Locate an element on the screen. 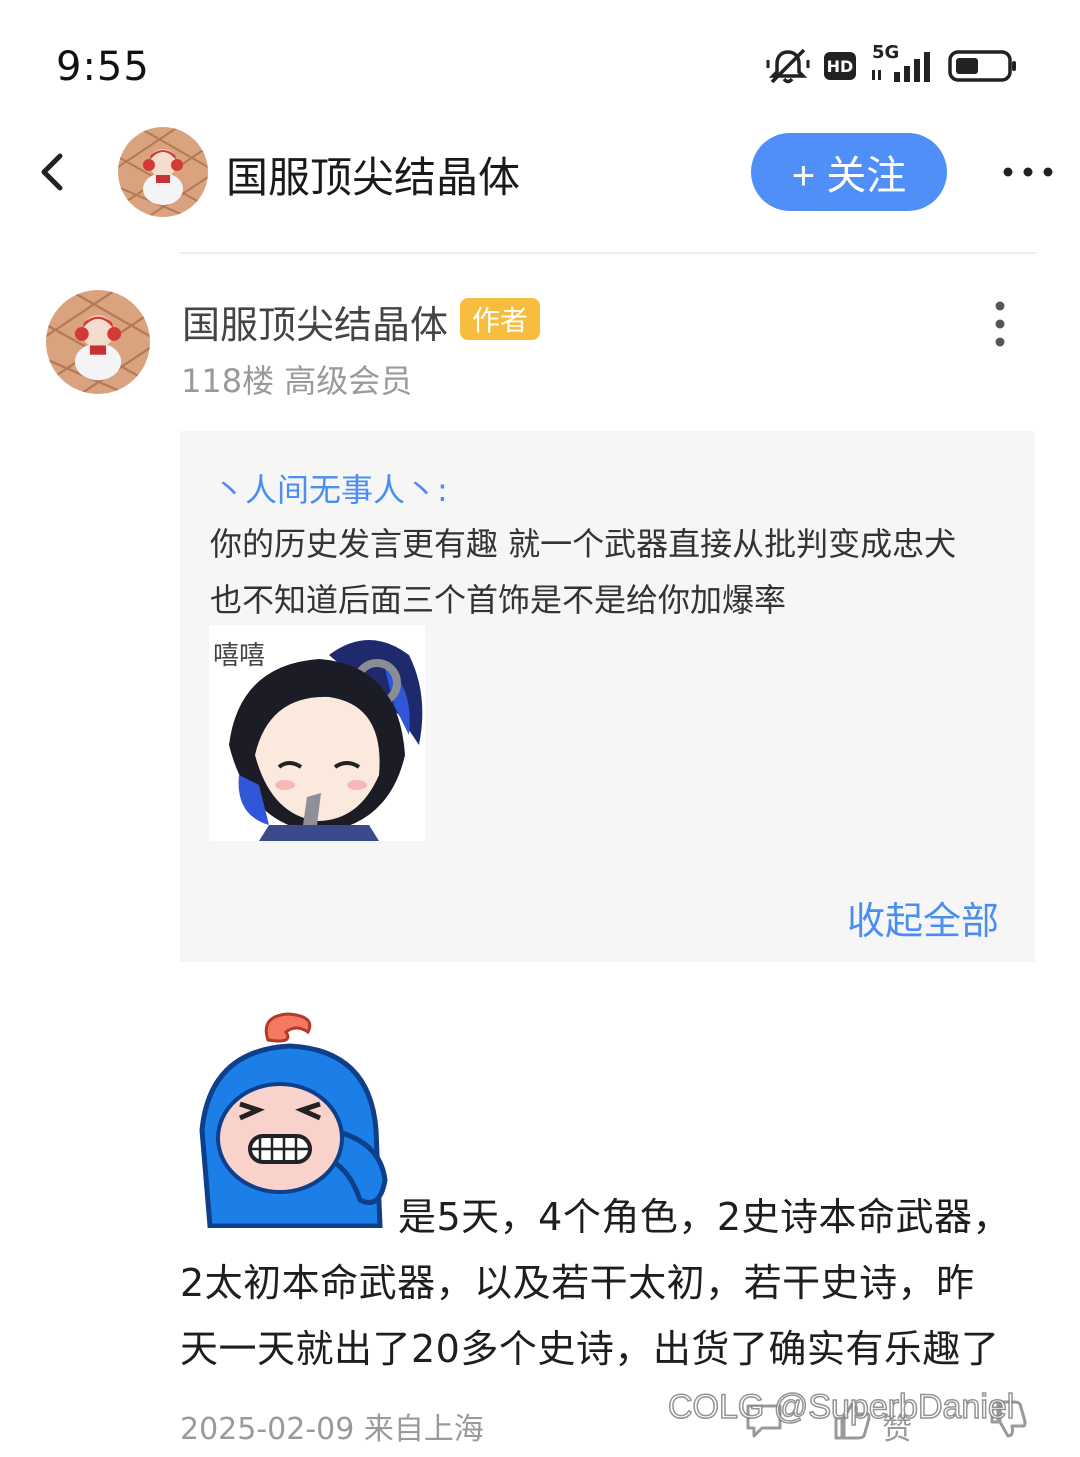 The image size is (1080, 1457). quote-line: 你的历史发言更有趣 就一个武器直接从批判变成忠犬 is located at coordinates (583, 544).